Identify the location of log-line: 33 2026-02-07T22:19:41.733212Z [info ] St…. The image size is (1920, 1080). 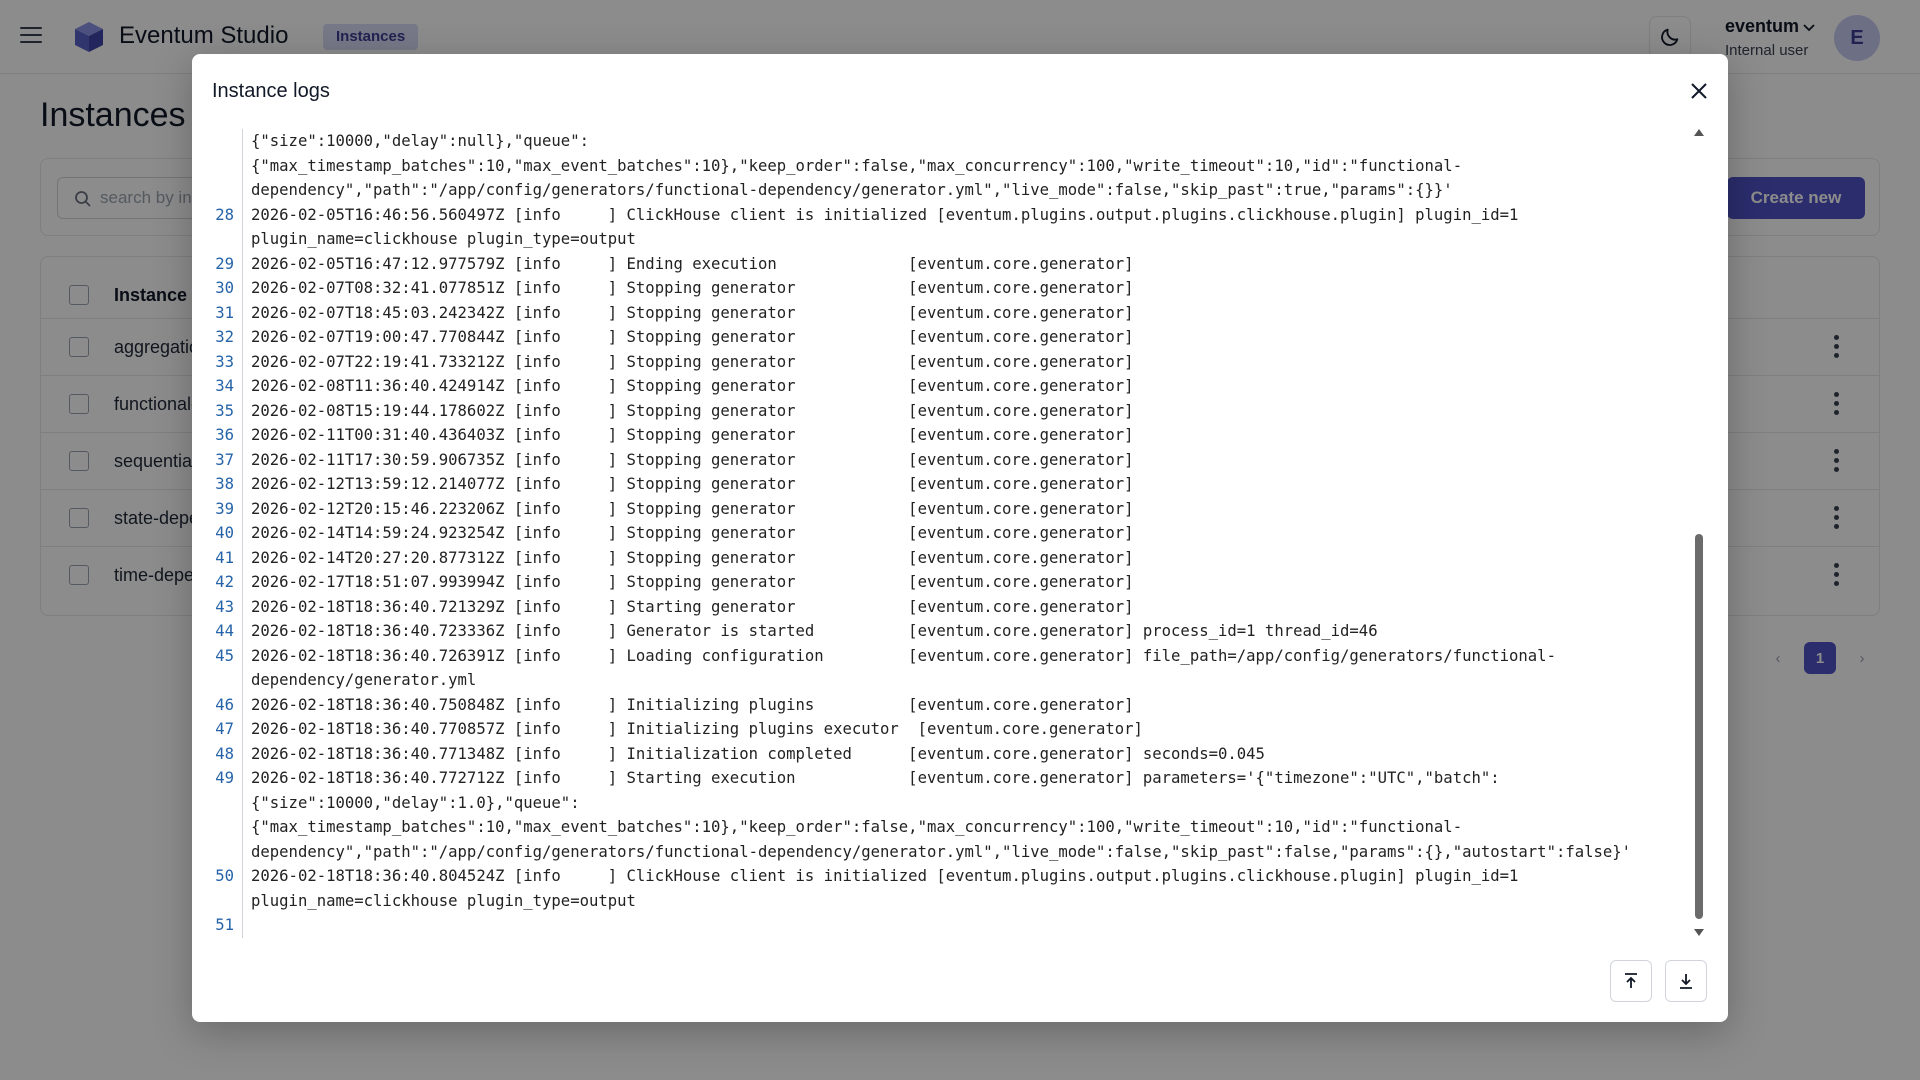
(948, 361).